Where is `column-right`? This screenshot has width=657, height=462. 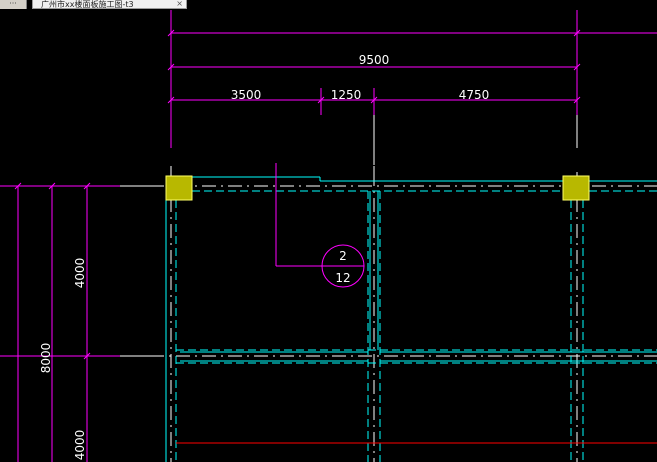
column-right is located at coordinates (576, 188).